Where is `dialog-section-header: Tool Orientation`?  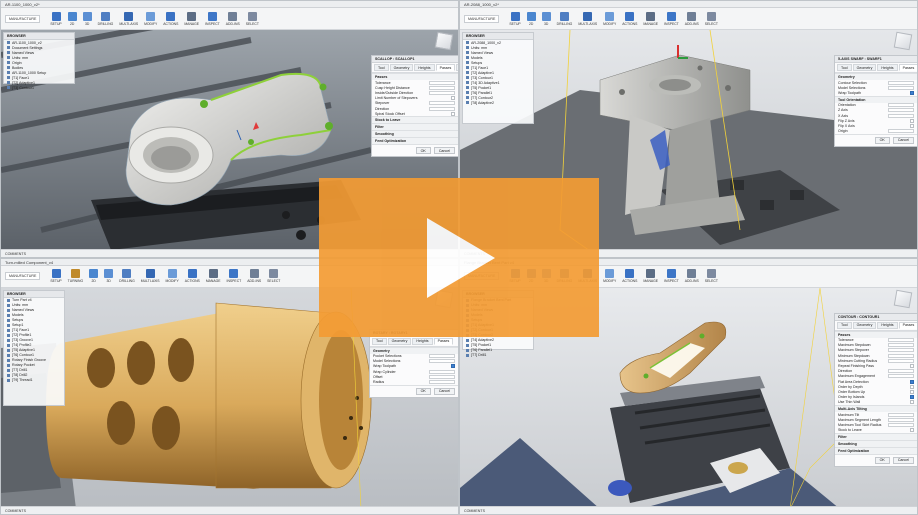
dialog-section-header: Tool Orientation is located at coordinates (876, 99).